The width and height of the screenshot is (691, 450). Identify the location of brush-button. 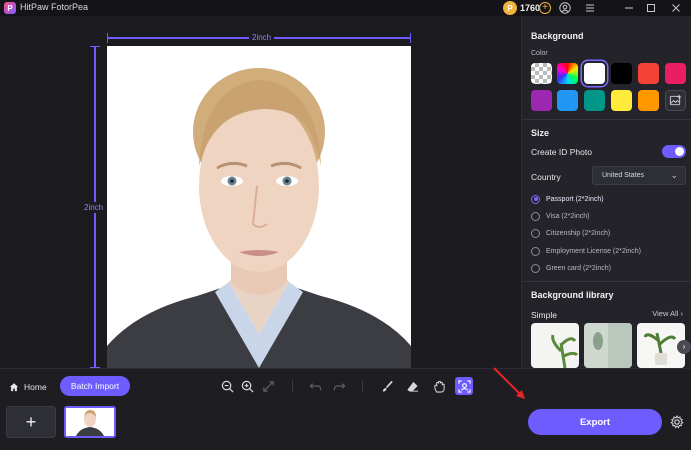
(387, 386).